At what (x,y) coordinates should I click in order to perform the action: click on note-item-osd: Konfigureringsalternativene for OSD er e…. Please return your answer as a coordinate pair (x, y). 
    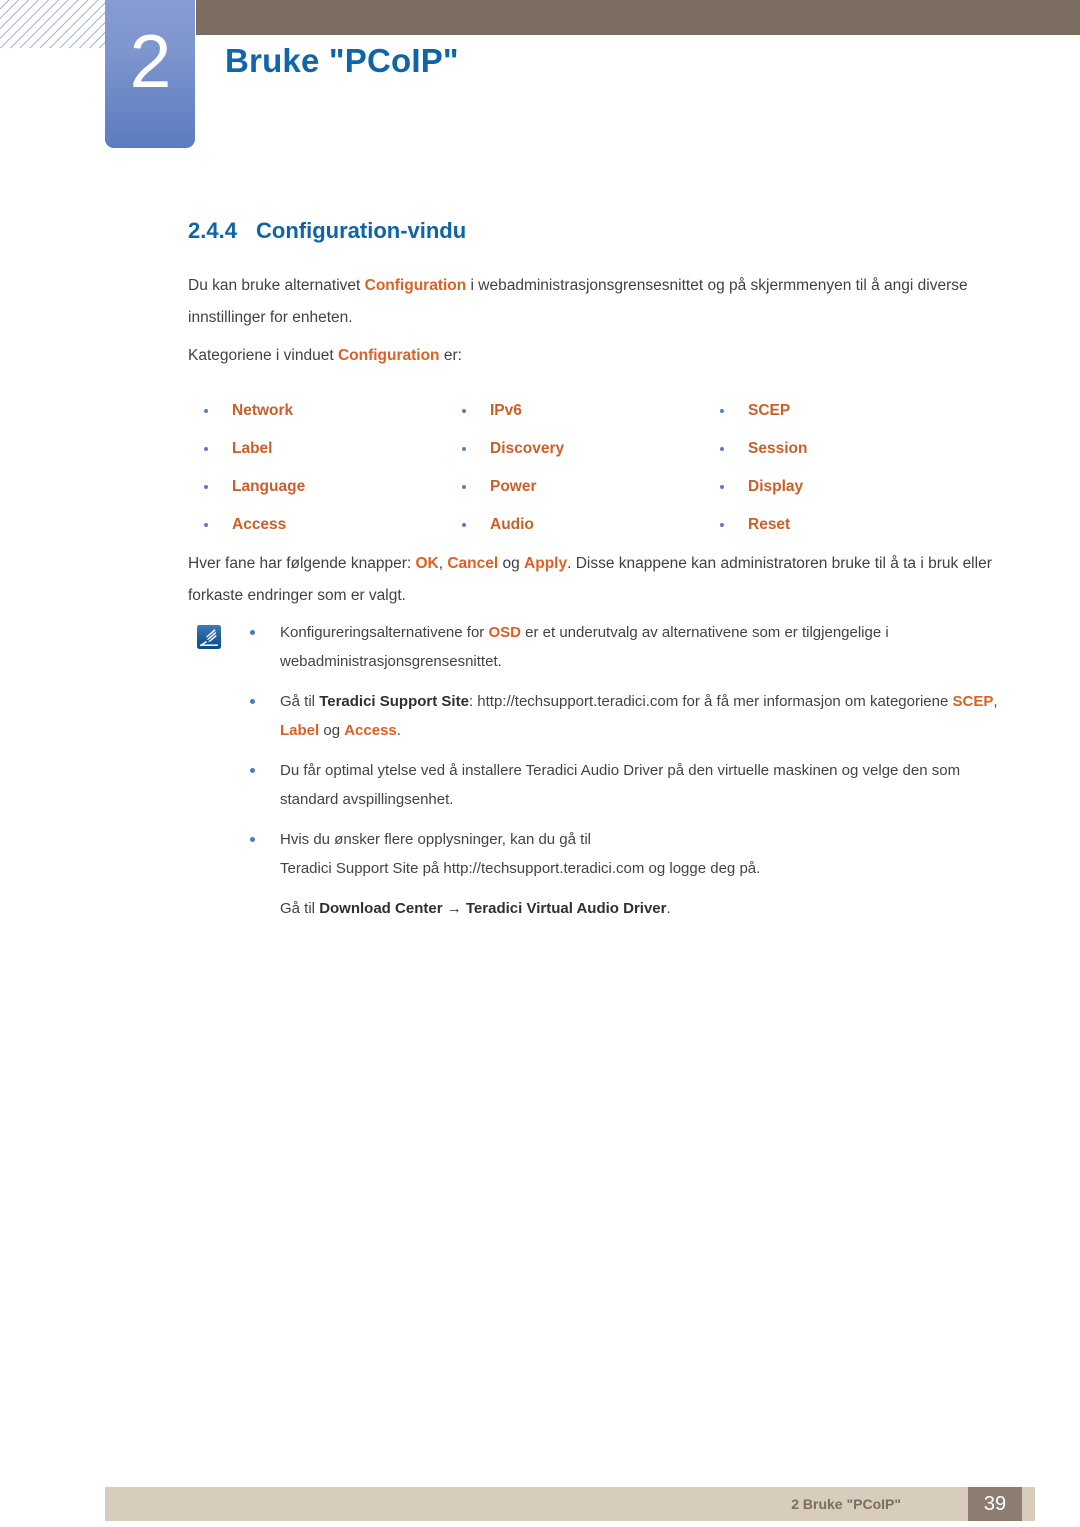
    Looking at the image, I should click on (629, 647).